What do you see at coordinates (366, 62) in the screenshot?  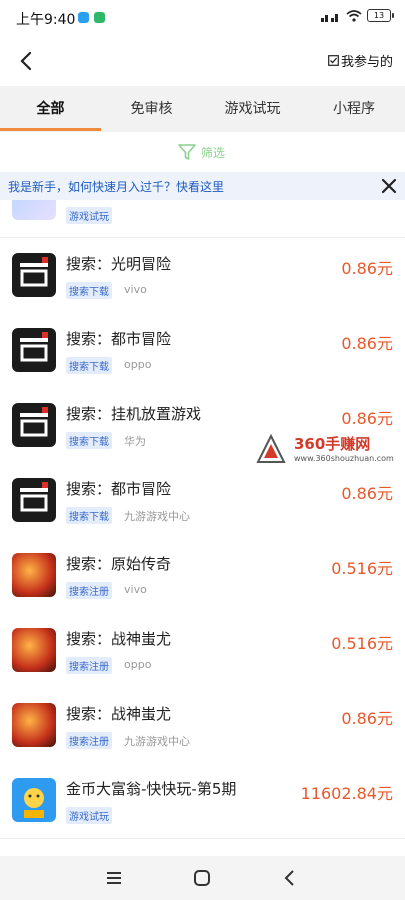 I see `my-joined-label: 我参与的` at bounding box center [366, 62].